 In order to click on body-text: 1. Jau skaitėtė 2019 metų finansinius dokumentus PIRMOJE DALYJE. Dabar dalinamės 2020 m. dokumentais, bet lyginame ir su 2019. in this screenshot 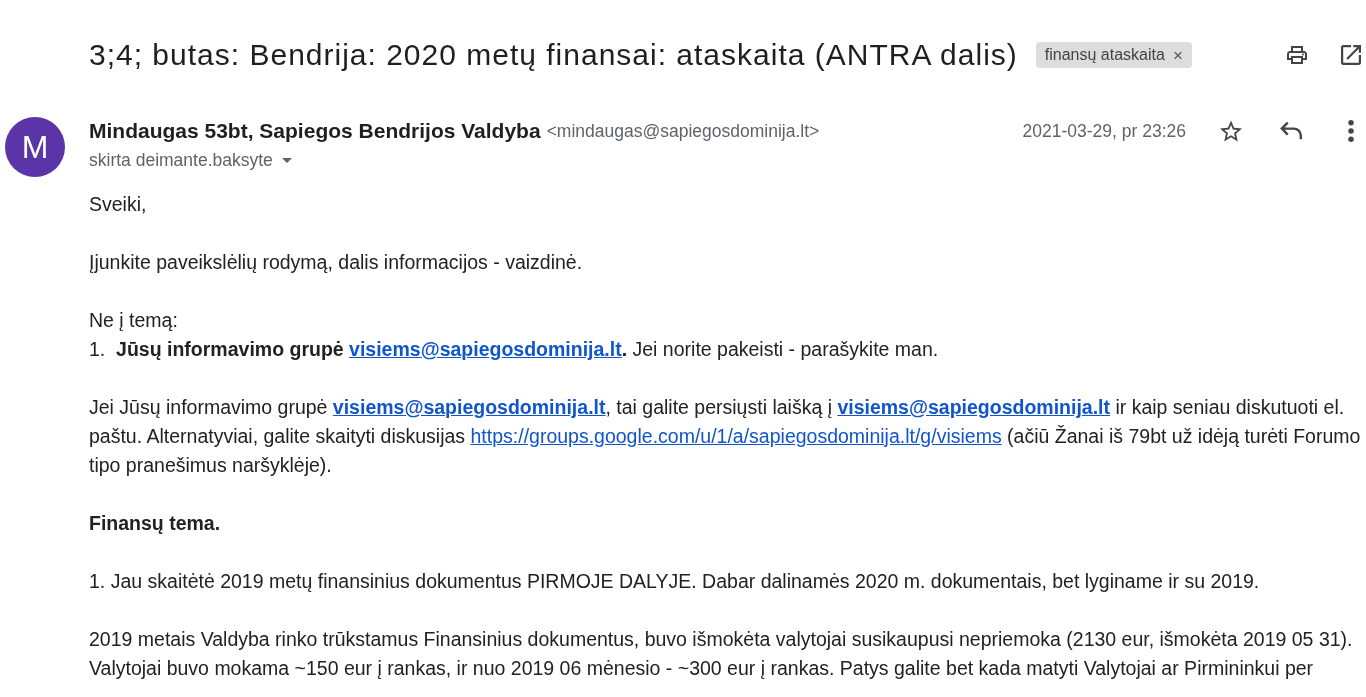, I will do `click(675, 581)`.